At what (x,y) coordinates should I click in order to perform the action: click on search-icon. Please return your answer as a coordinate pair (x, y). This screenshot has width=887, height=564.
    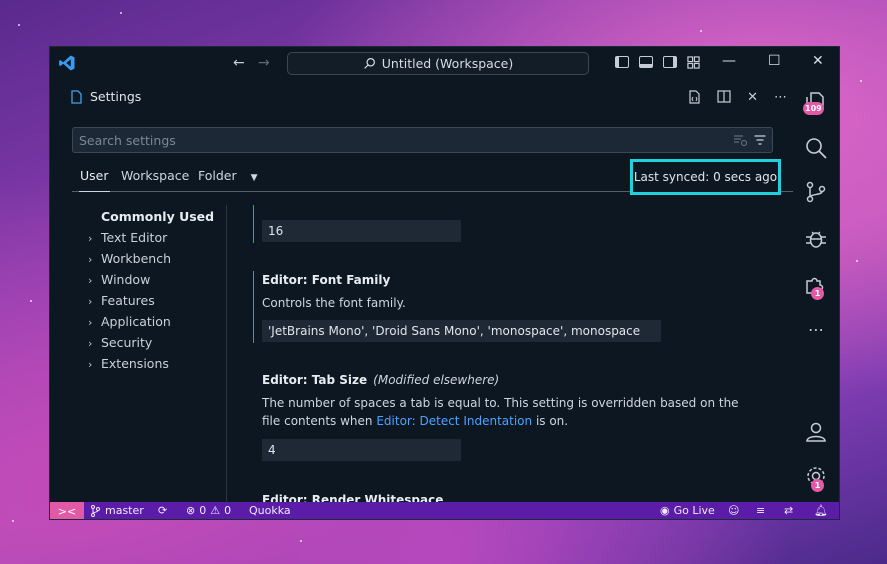
    Looking at the image, I should click on (369, 63).